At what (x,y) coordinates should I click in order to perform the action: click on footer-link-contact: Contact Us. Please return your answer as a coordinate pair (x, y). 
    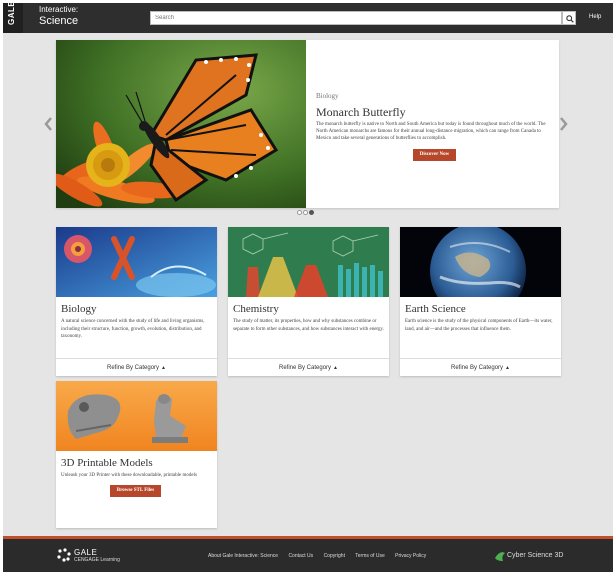
    Looking at the image, I should click on (300, 556).